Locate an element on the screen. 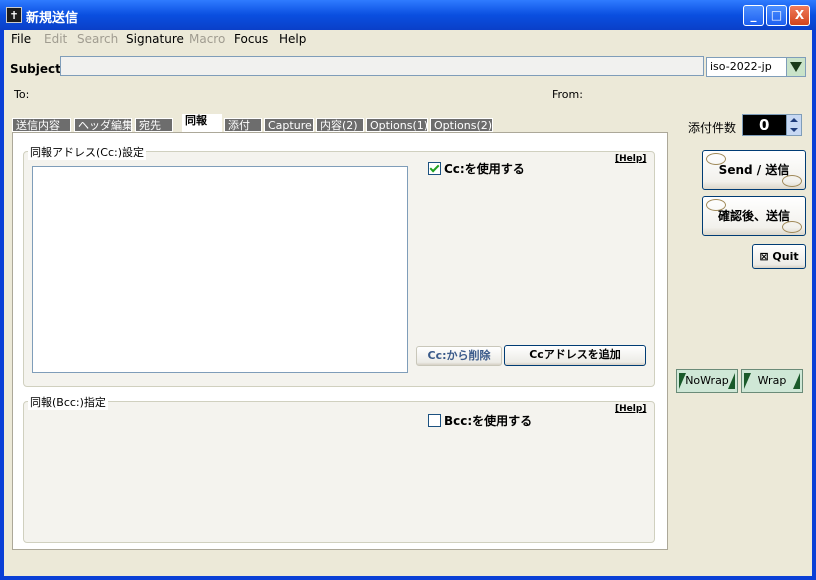 The height and width of the screenshot is (580, 816). tab-options1: Options(1) is located at coordinates (397, 125).